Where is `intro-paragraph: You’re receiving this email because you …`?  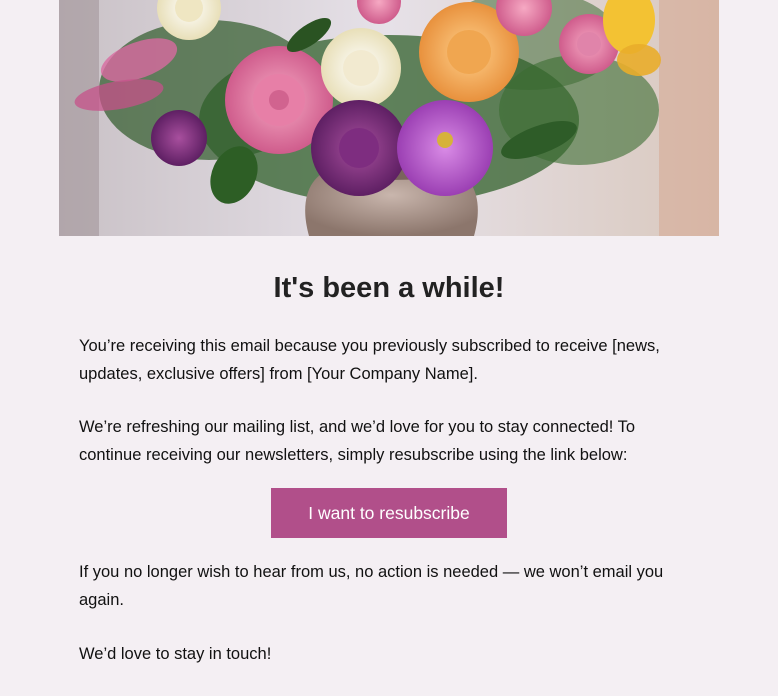
intro-paragraph: You’re receiving this email because you … is located at coordinates (369, 360).